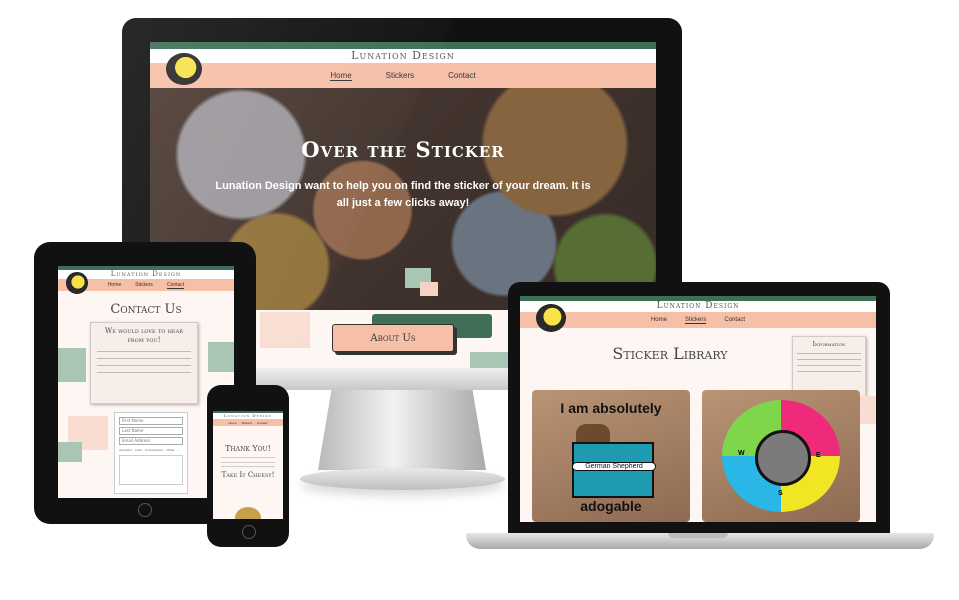 The image size is (959, 600). I want to click on compass-east: E, so click(818, 455).